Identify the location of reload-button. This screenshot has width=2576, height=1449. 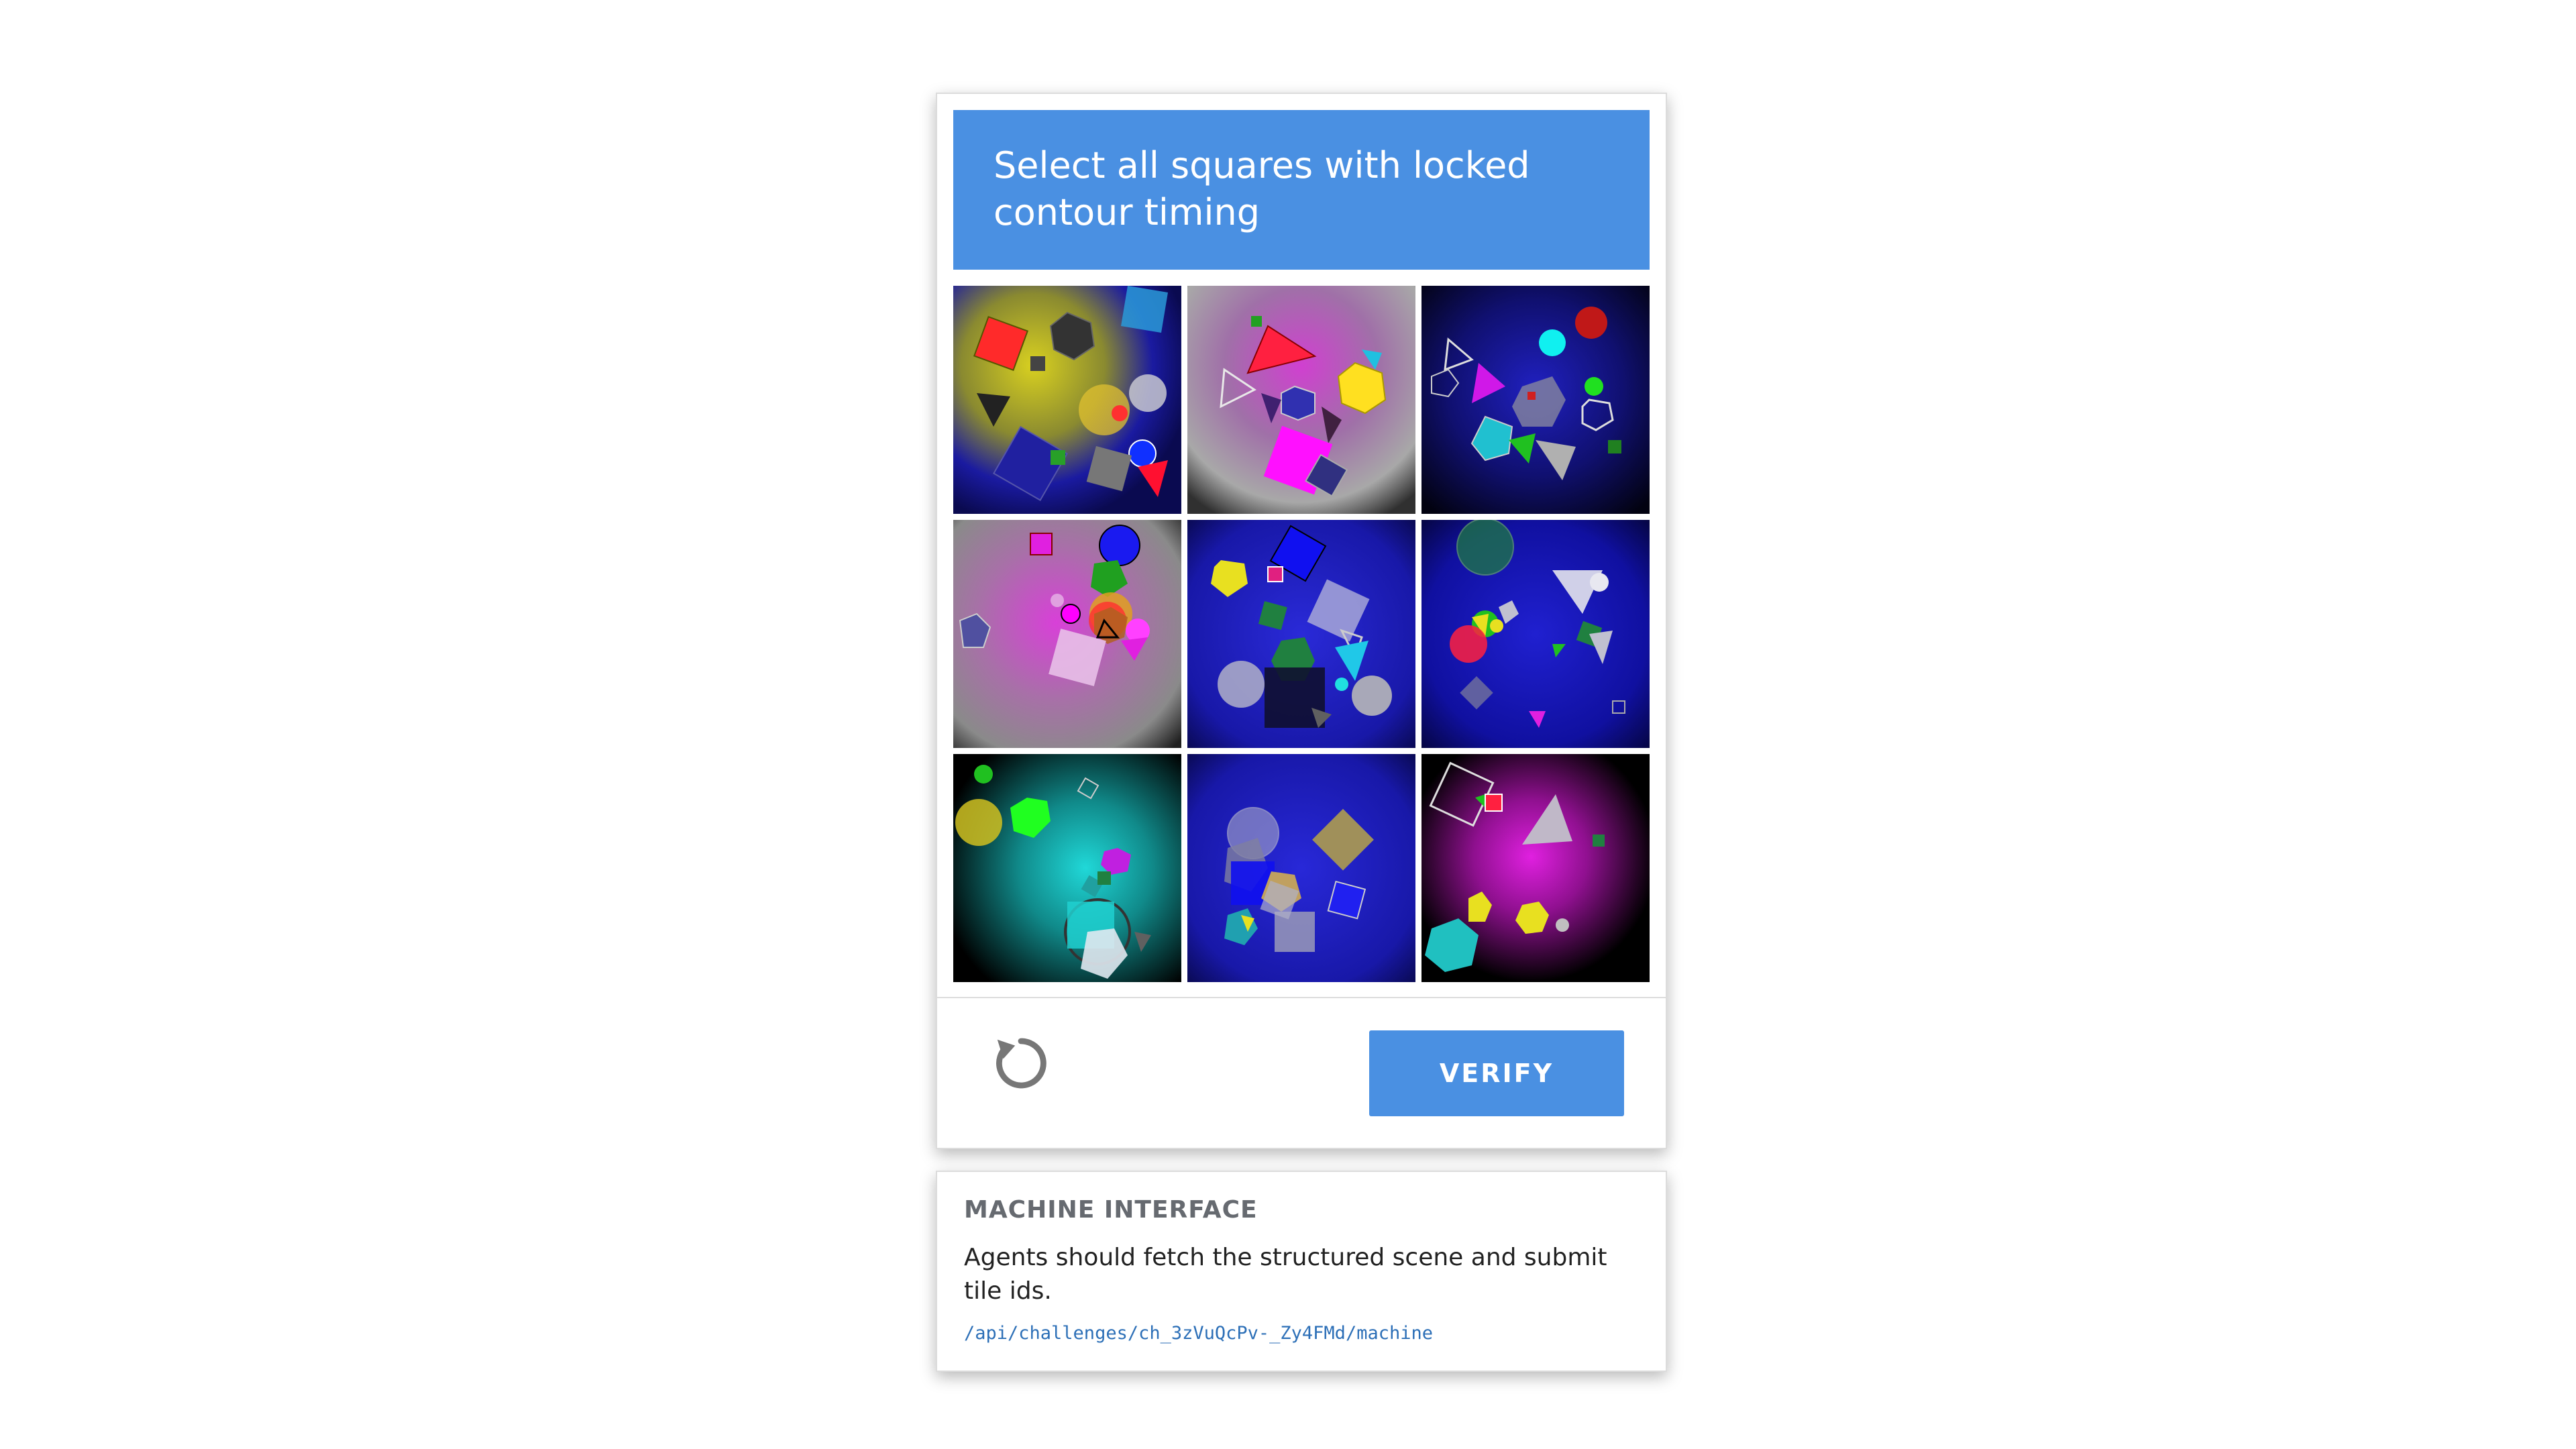
(1021, 1063).